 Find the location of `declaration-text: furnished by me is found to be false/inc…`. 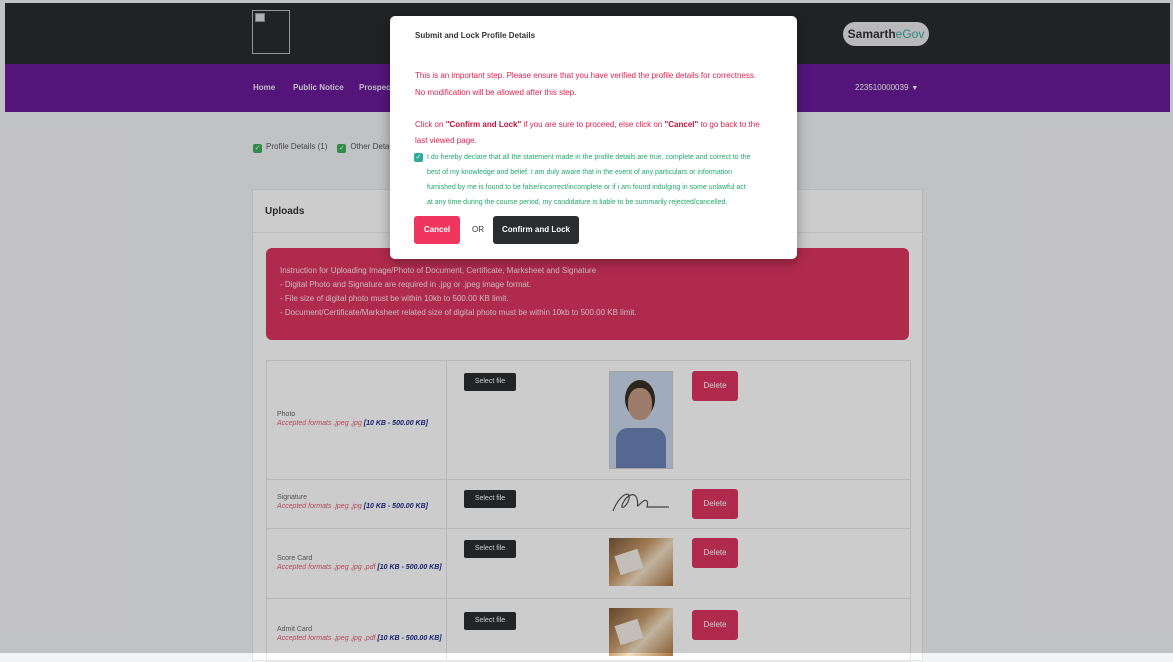

declaration-text: furnished by me is found to be false/inc… is located at coordinates (586, 187).